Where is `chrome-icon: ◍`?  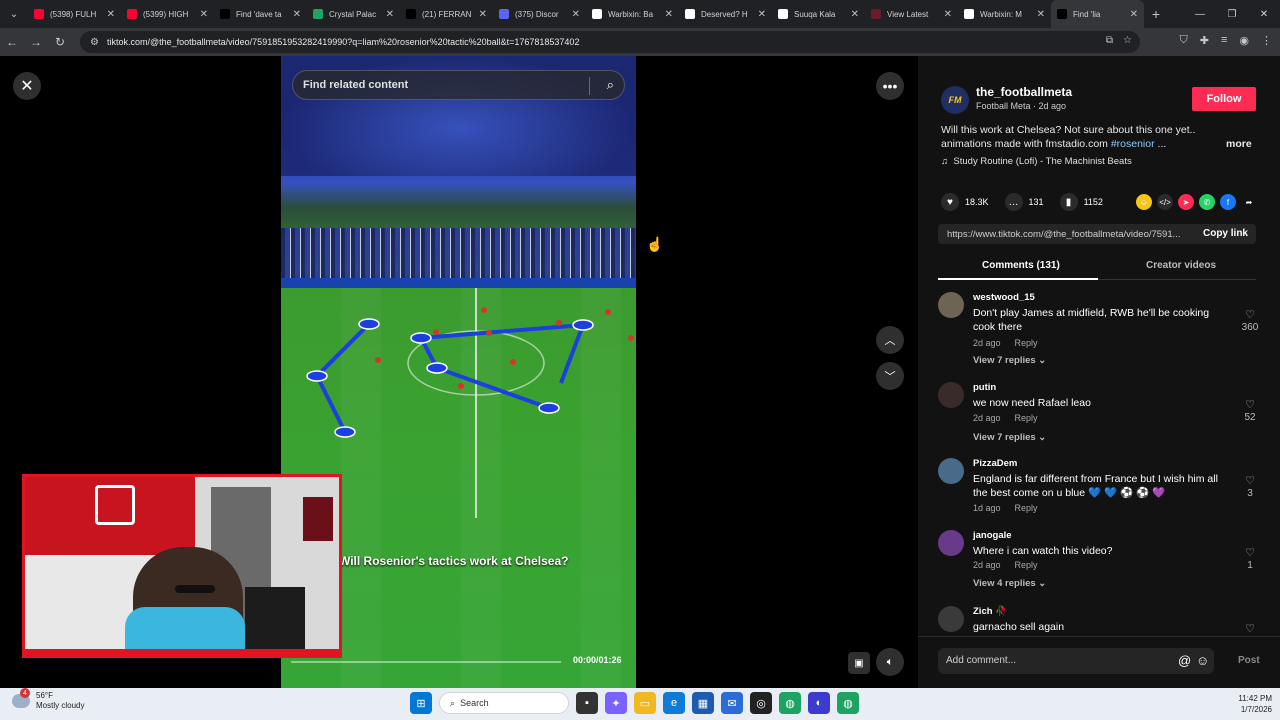
chrome-icon: ◍ is located at coordinates (790, 703).